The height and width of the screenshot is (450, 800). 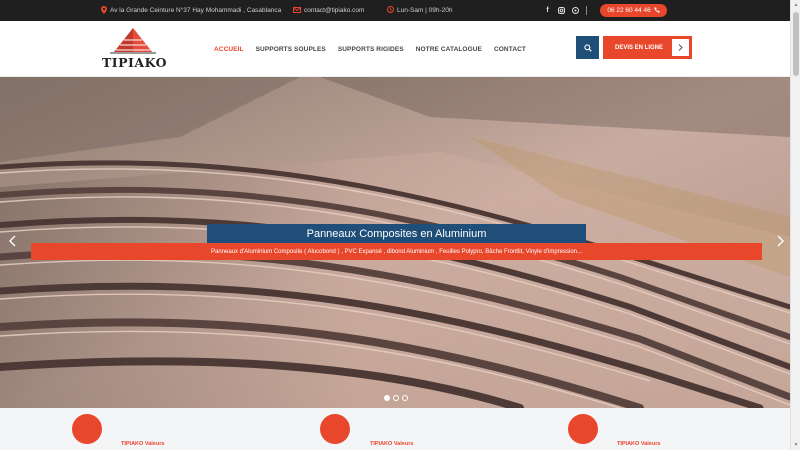 I want to click on email-text: contact@tipiako.com, so click(x=334, y=10).